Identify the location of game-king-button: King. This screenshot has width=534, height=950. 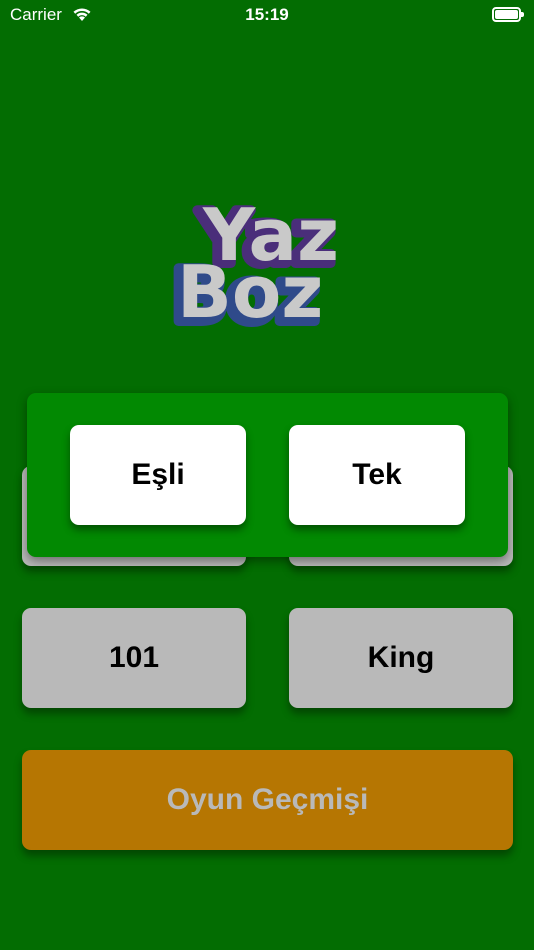
(401, 658).